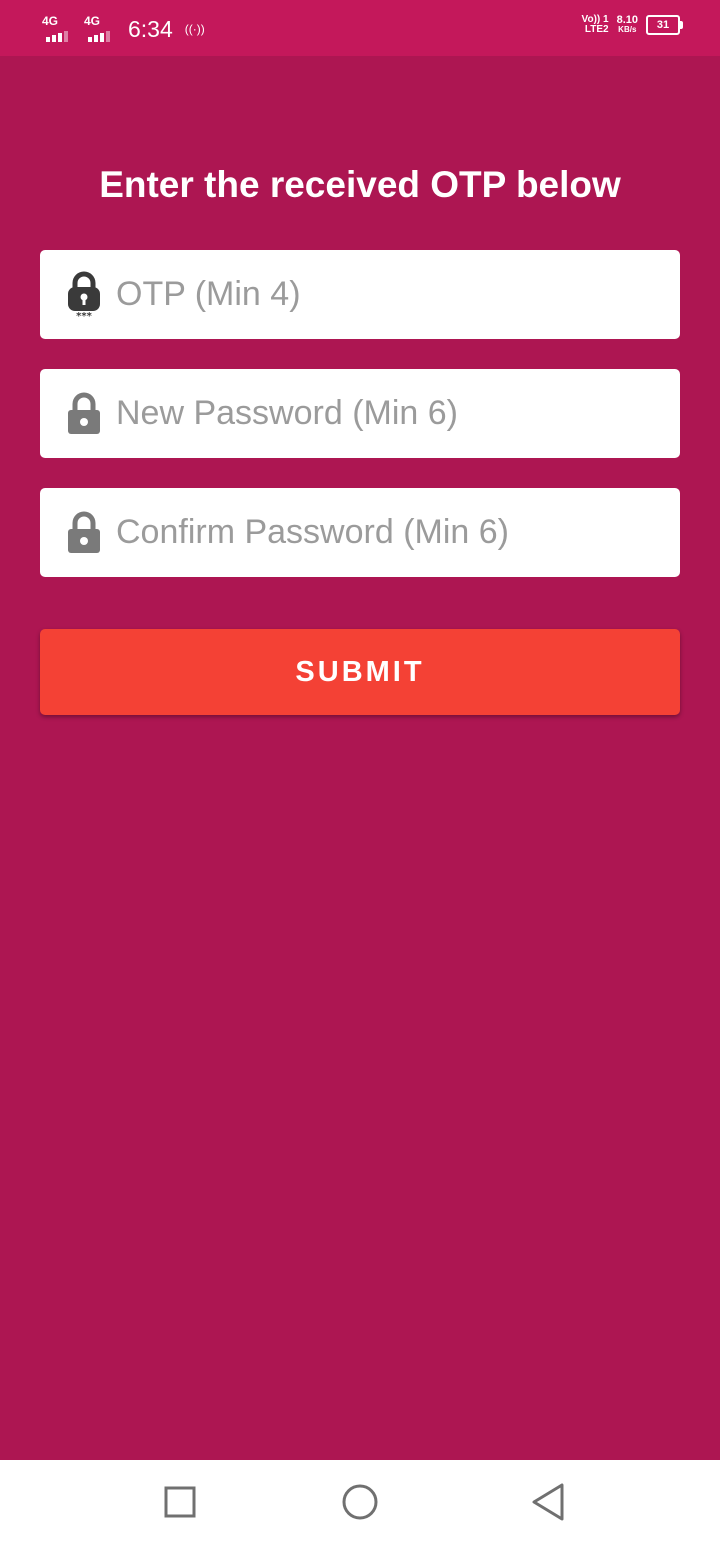 This screenshot has height=1544, width=720. I want to click on sim2-signal-icon: 4G, so click(98, 28).